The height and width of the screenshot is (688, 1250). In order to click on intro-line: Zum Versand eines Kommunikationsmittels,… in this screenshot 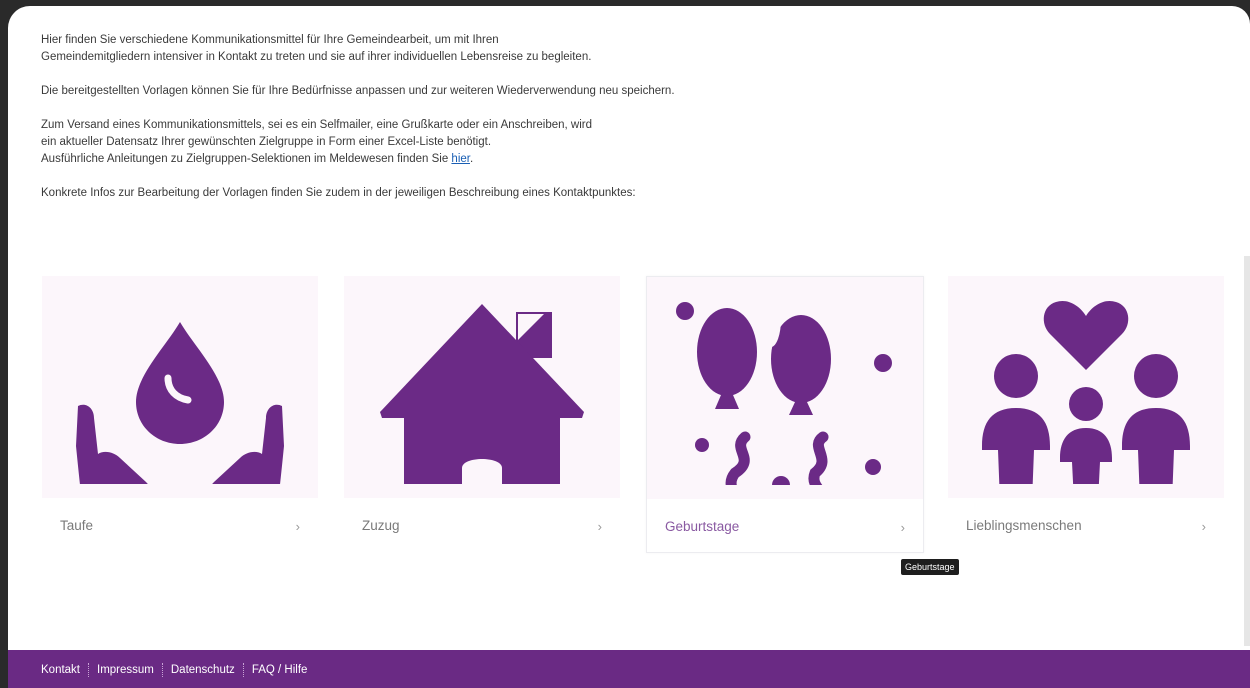, I will do `click(316, 125)`.